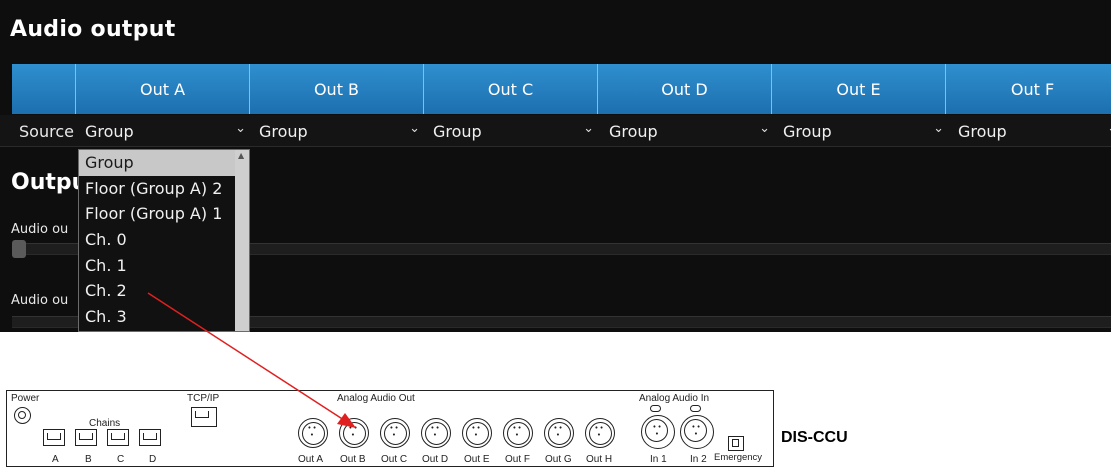 This screenshot has width=1111, height=473. Describe the element at coordinates (86, 437) in the screenshot. I see `chain-port-b-icon` at that location.